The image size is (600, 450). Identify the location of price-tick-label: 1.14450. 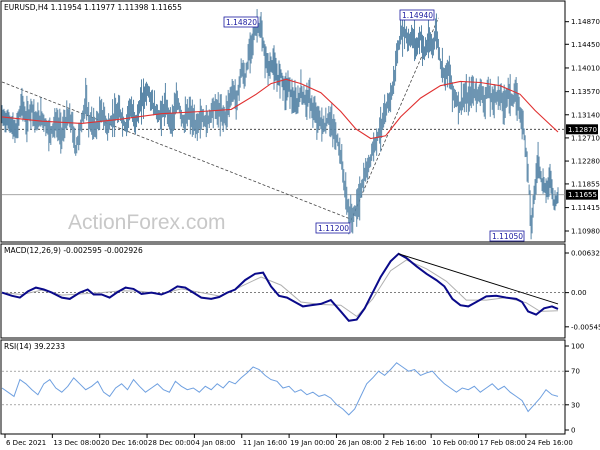
(585, 45).